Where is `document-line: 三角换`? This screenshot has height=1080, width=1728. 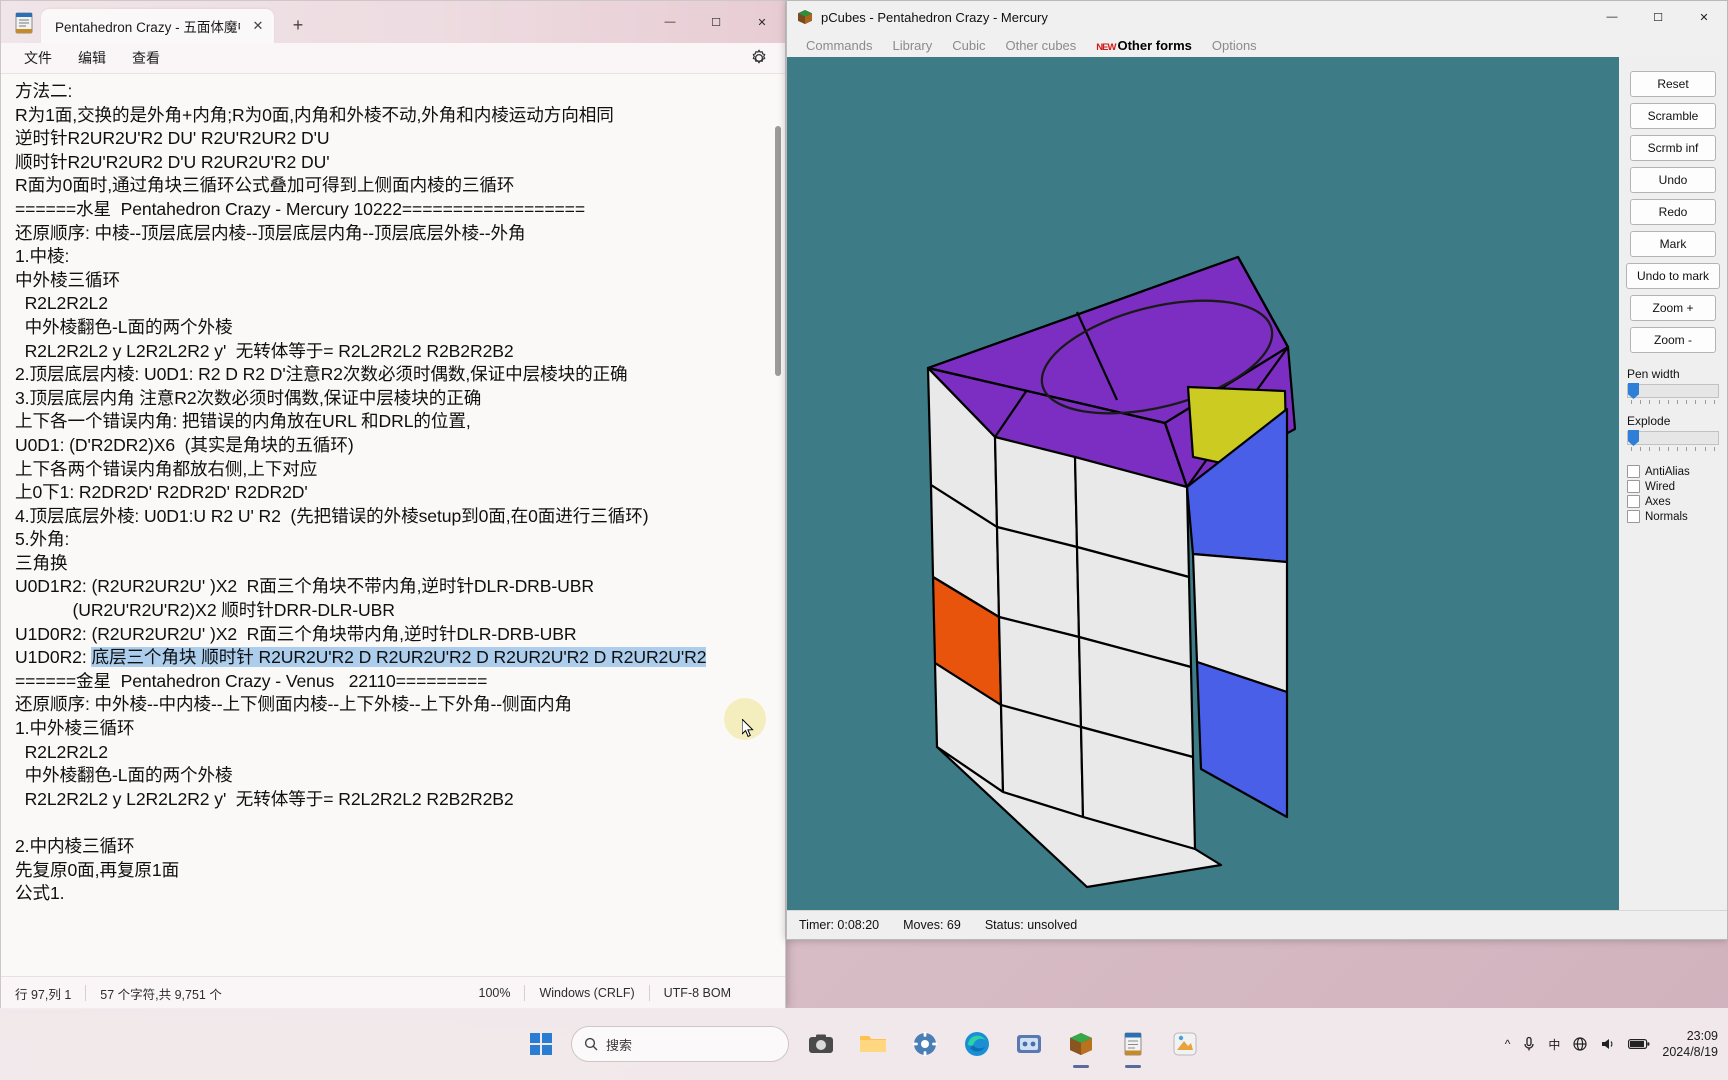
document-line: 三角换 is located at coordinates (400, 564).